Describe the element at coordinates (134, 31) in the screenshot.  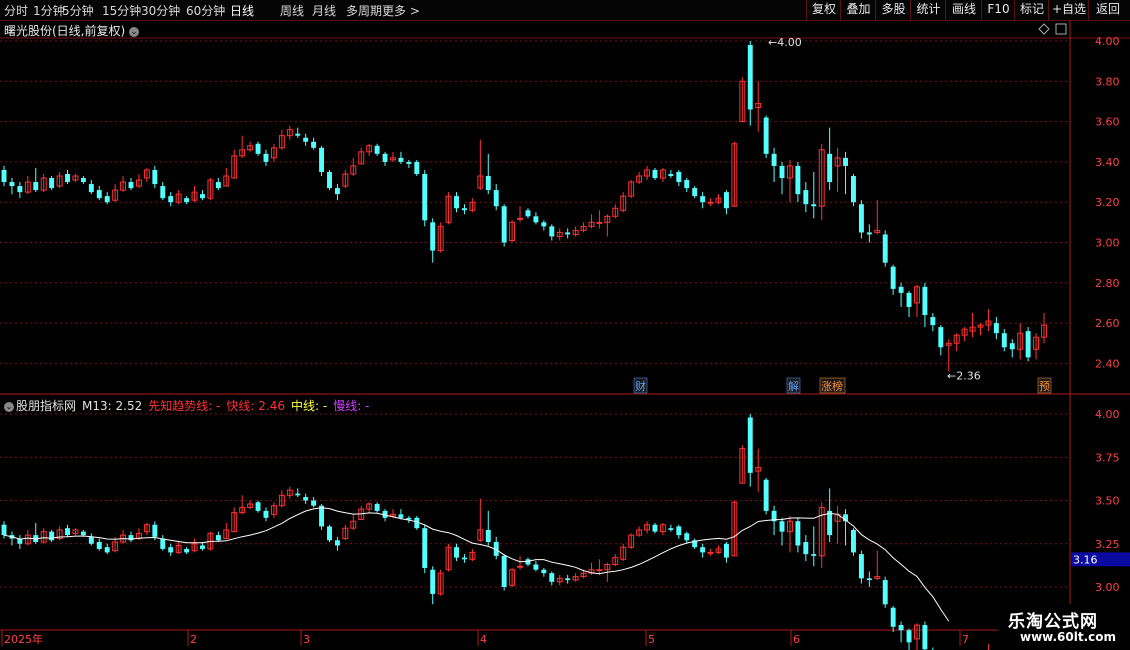
I see `dropdown-icon: ⌄` at that location.